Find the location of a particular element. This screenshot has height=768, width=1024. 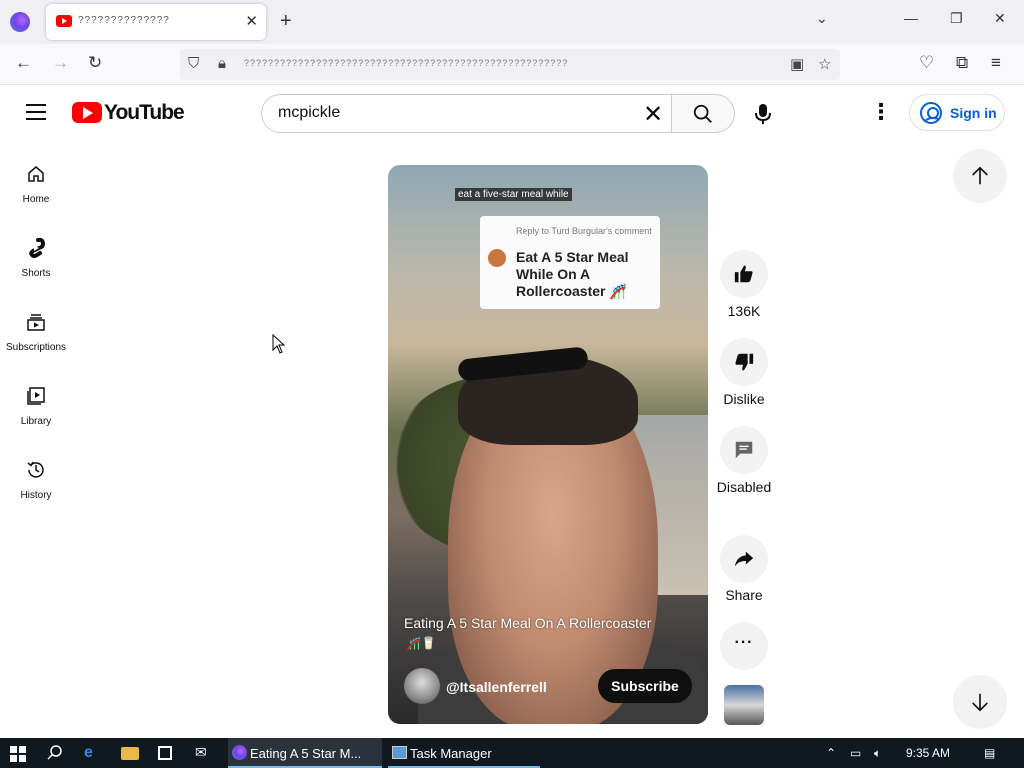

home-icon is located at coordinates (36, 174).